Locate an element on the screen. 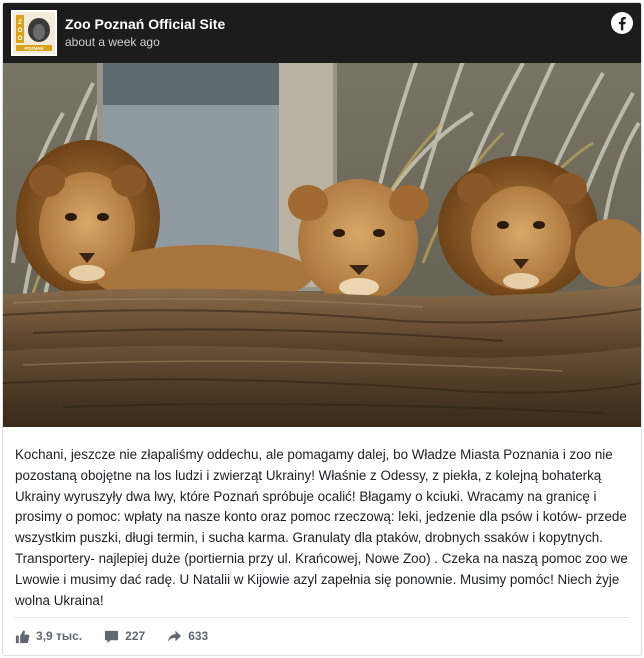  page-name-link: Zoo Poznań Official Site is located at coordinates (145, 24).